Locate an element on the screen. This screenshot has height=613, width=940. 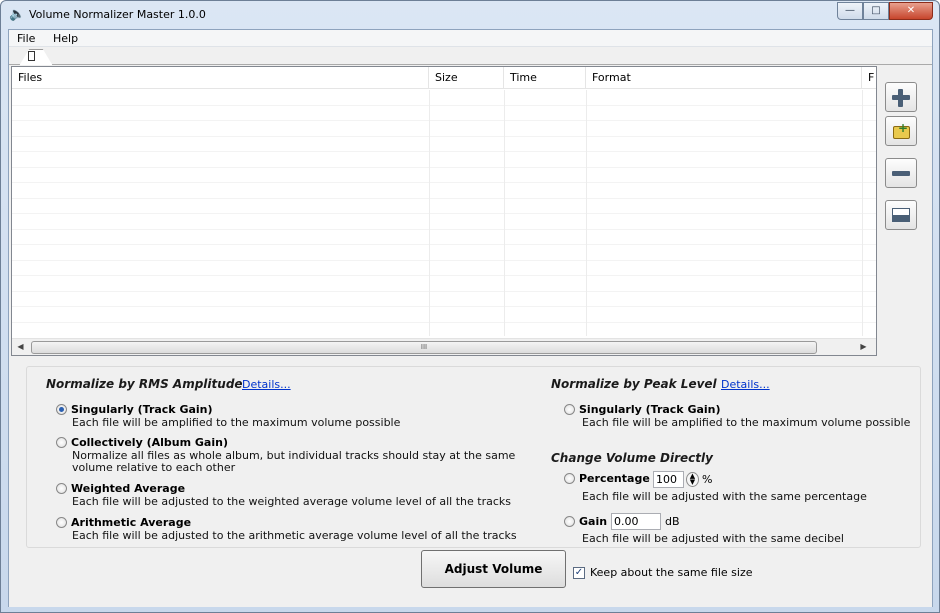
column-files: Files is located at coordinates (220, 78).